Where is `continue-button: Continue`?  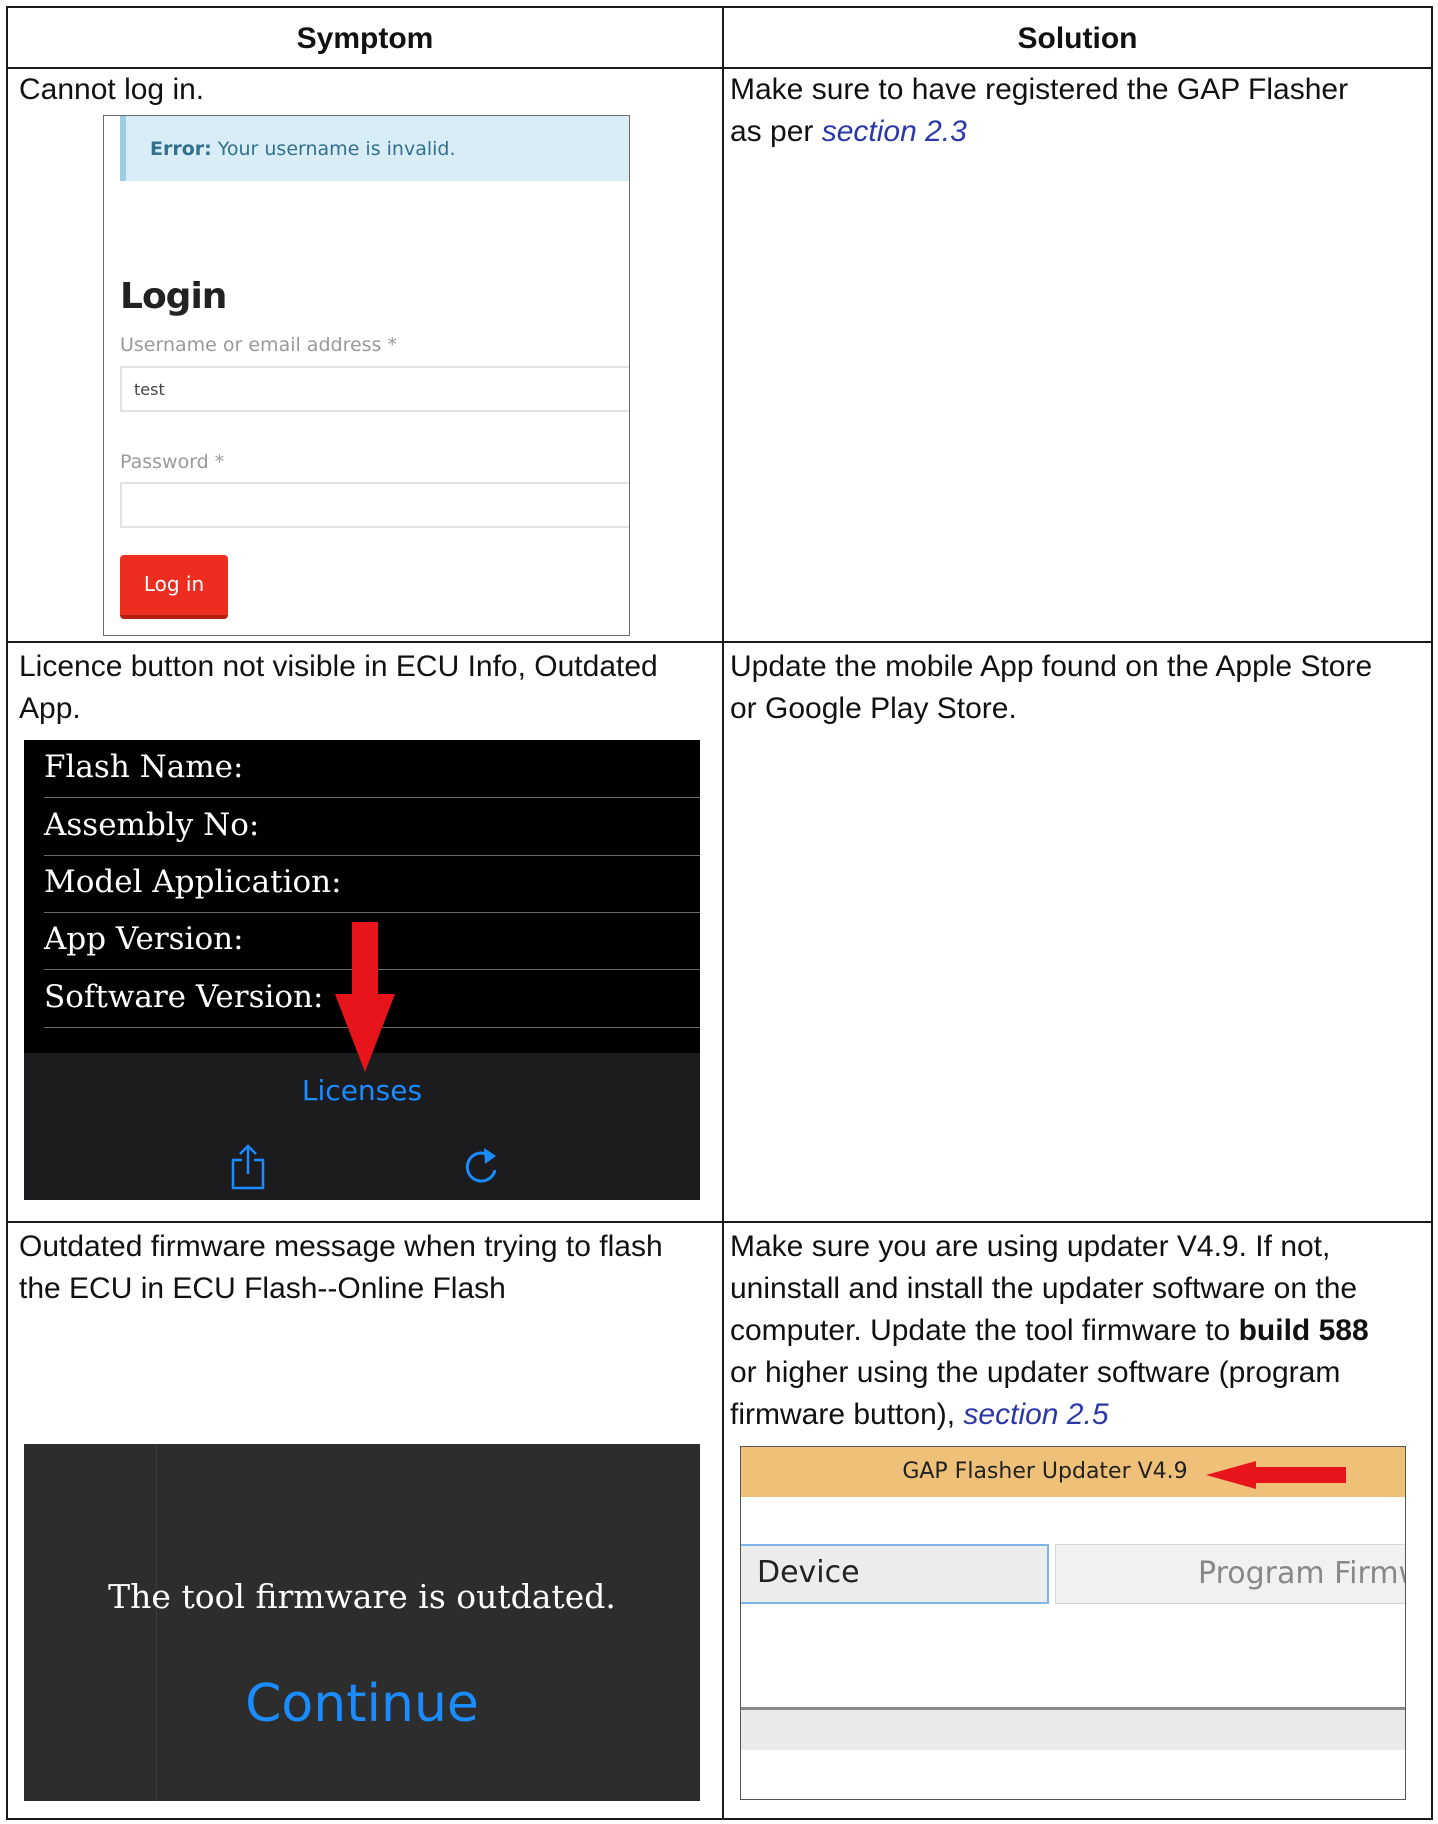 continue-button: Continue is located at coordinates (362, 1704).